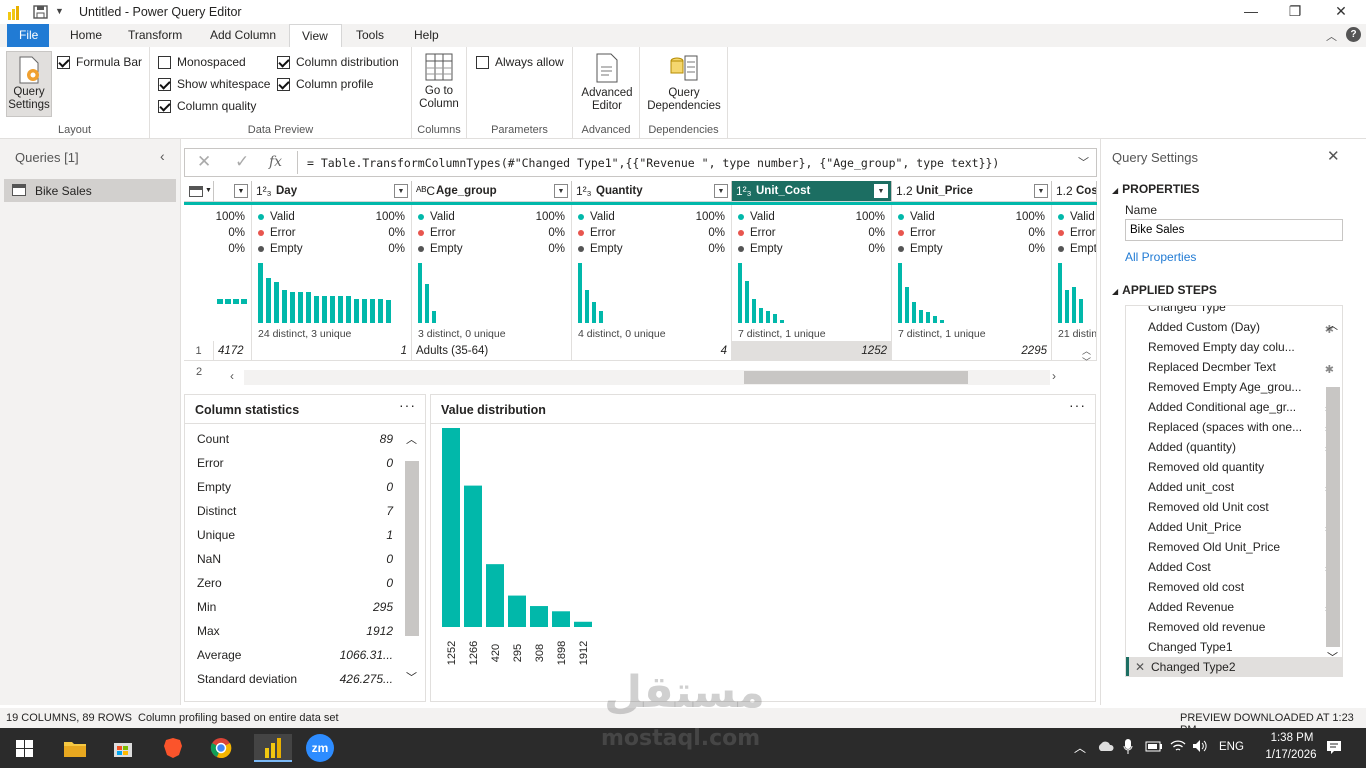 This screenshot has width=1366, height=769. I want to click on show-whitespace-checkbox: Show whitespace, so click(214, 84).